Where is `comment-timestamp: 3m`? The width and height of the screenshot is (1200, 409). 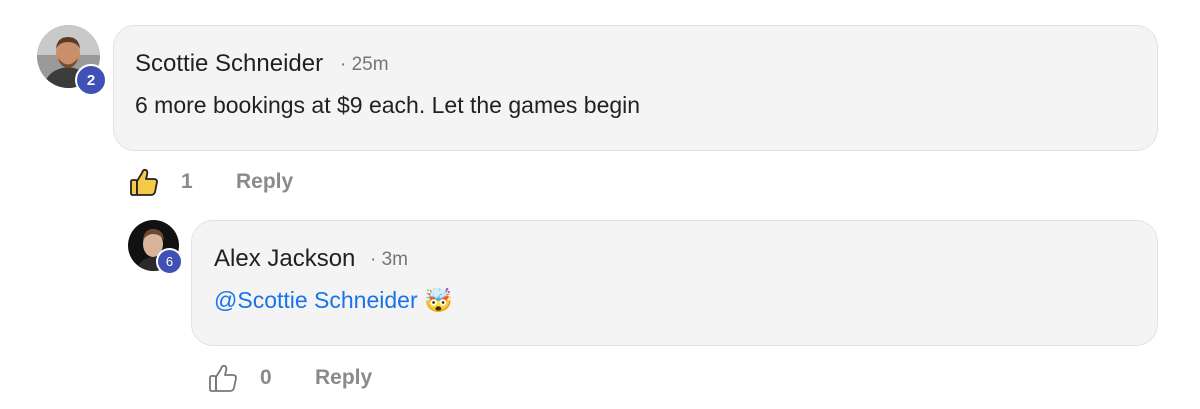
comment-timestamp: 3m is located at coordinates (395, 259).